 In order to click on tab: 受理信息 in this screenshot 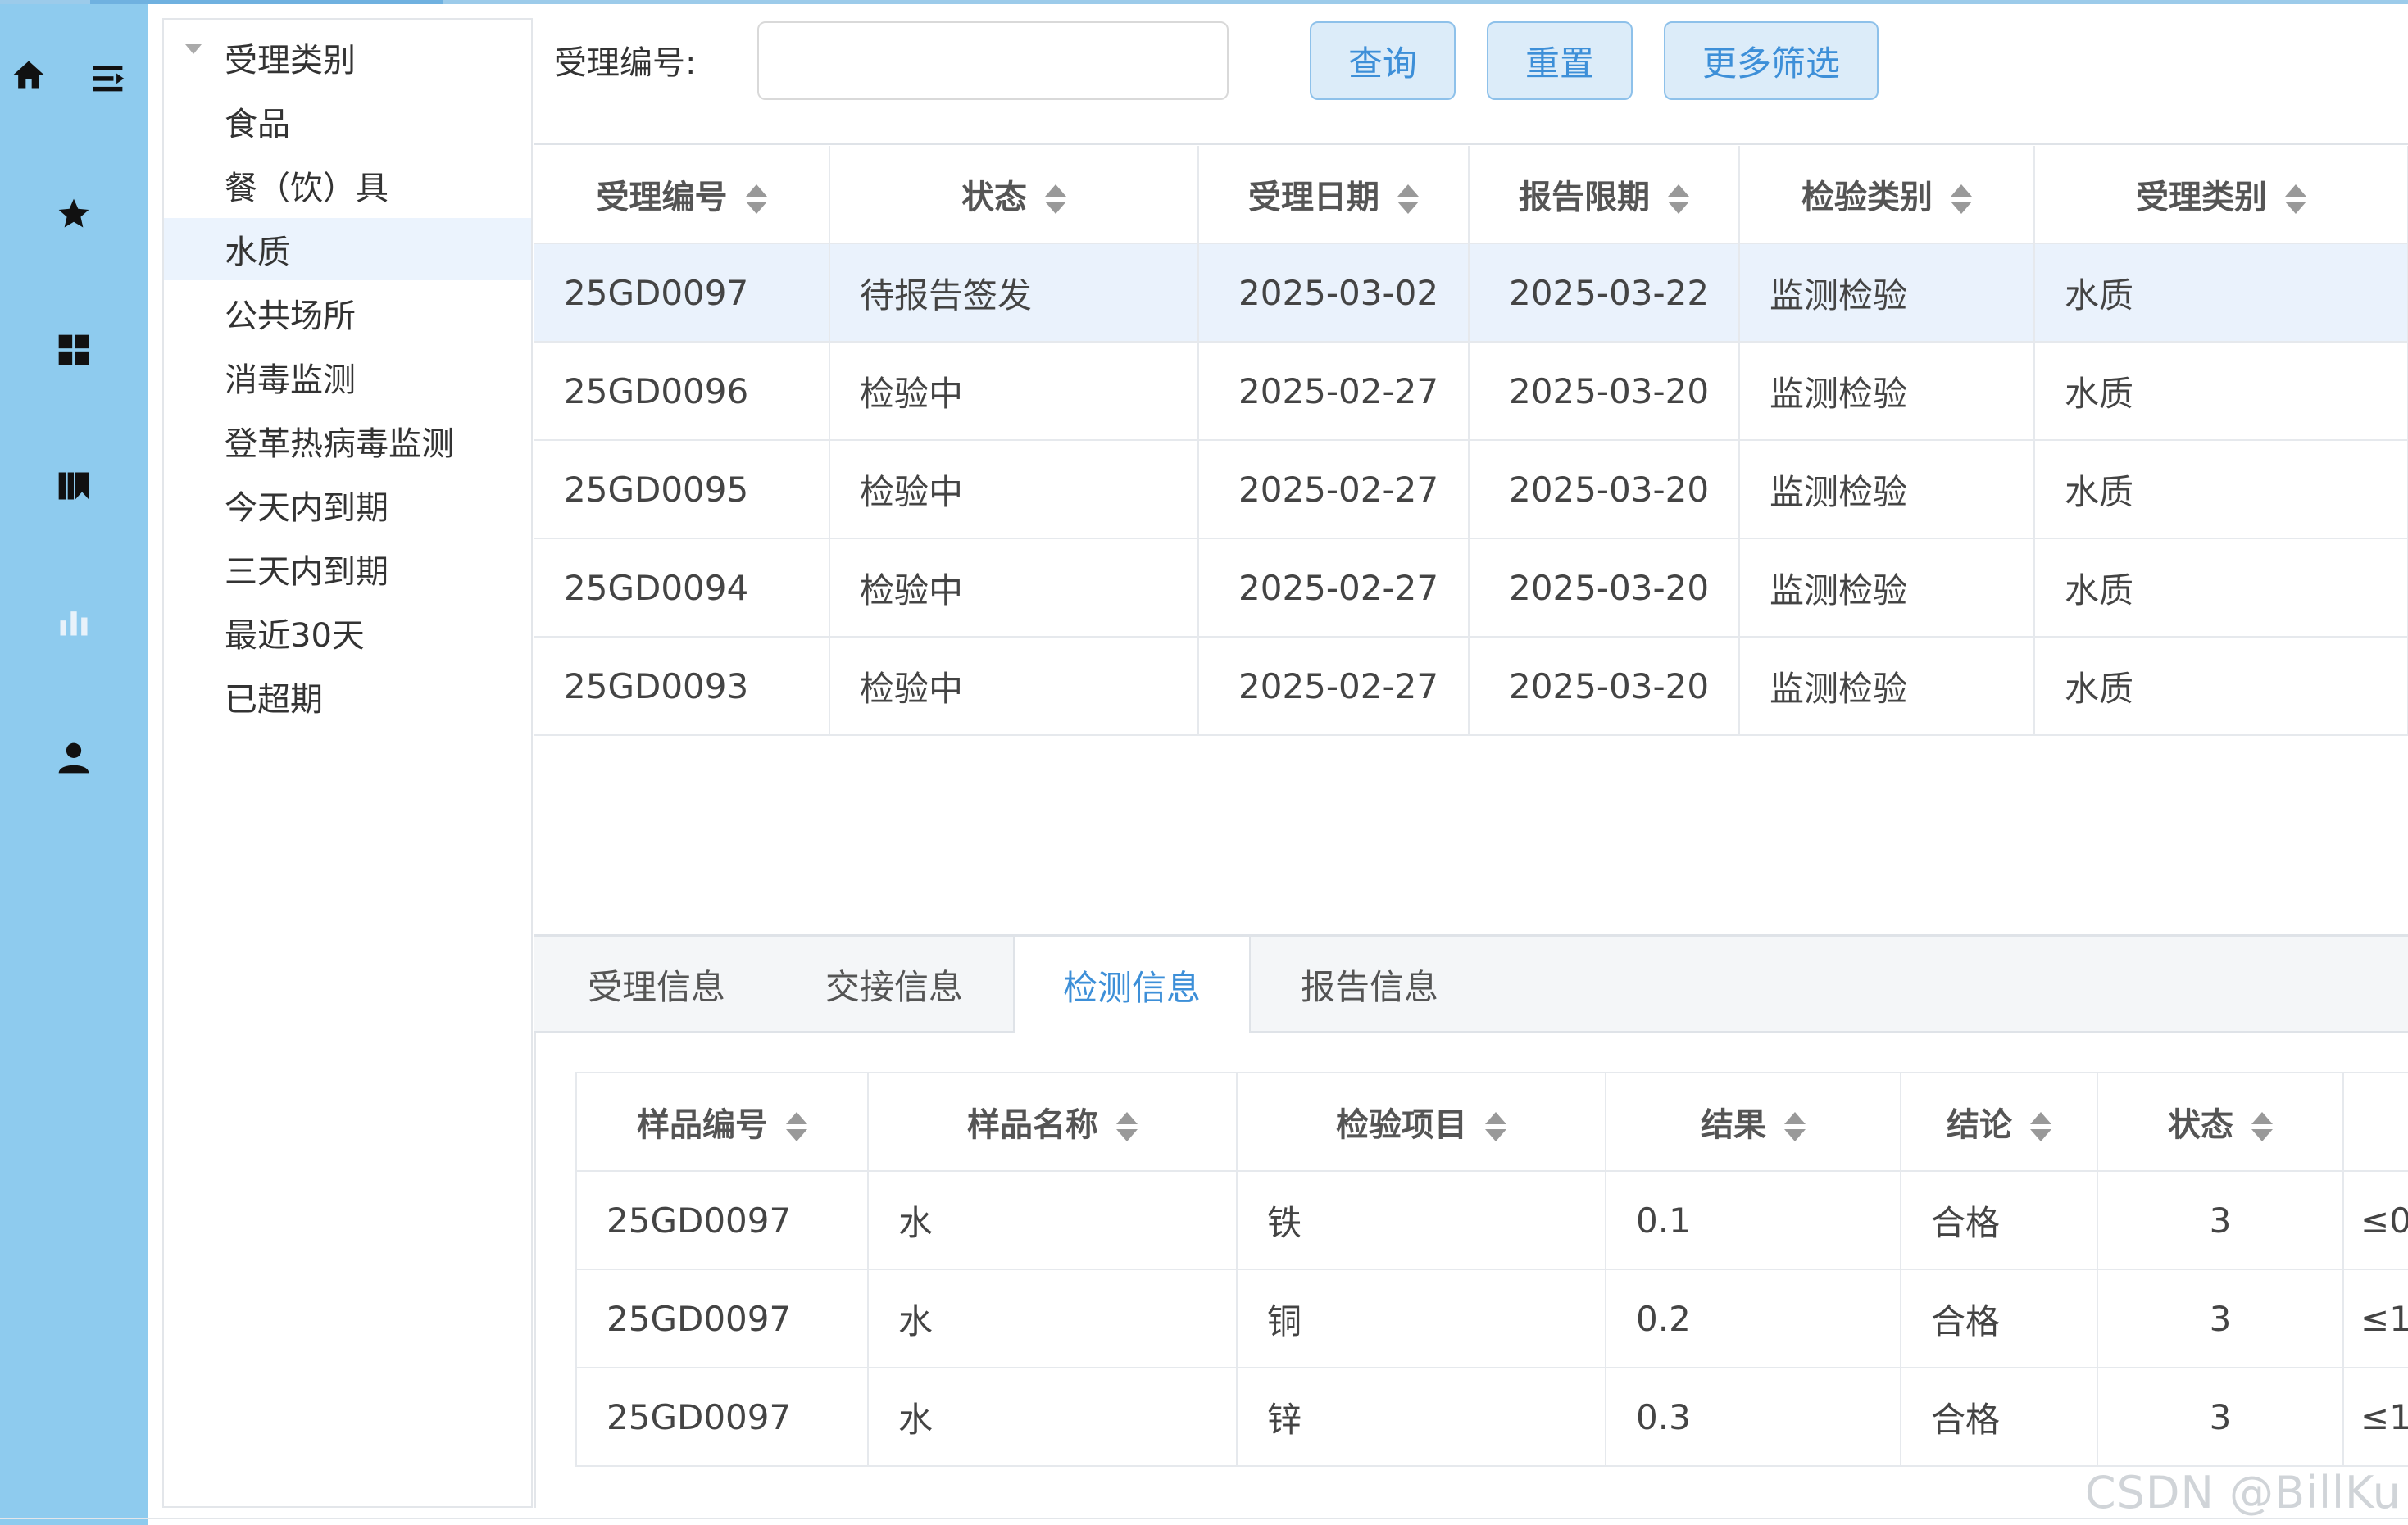, I will do `click(656, 985)`.